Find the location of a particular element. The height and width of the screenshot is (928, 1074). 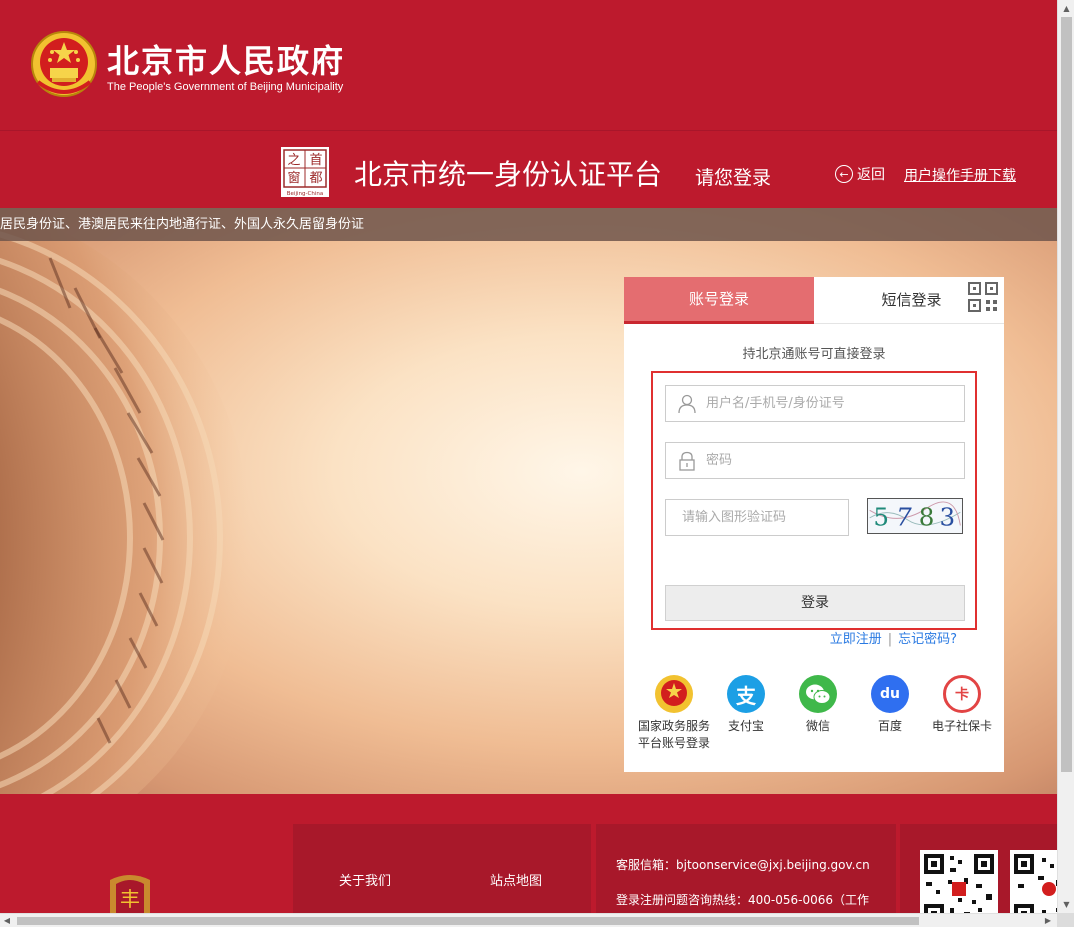

third-party-label: 国家政务服务 is located at coordinates (674, 726).